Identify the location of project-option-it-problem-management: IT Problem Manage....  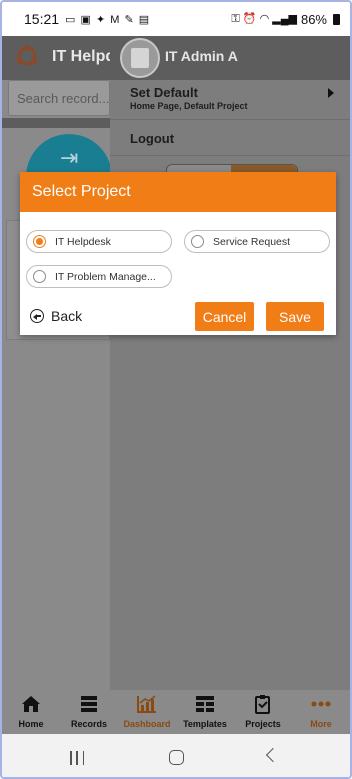
(99, 276).